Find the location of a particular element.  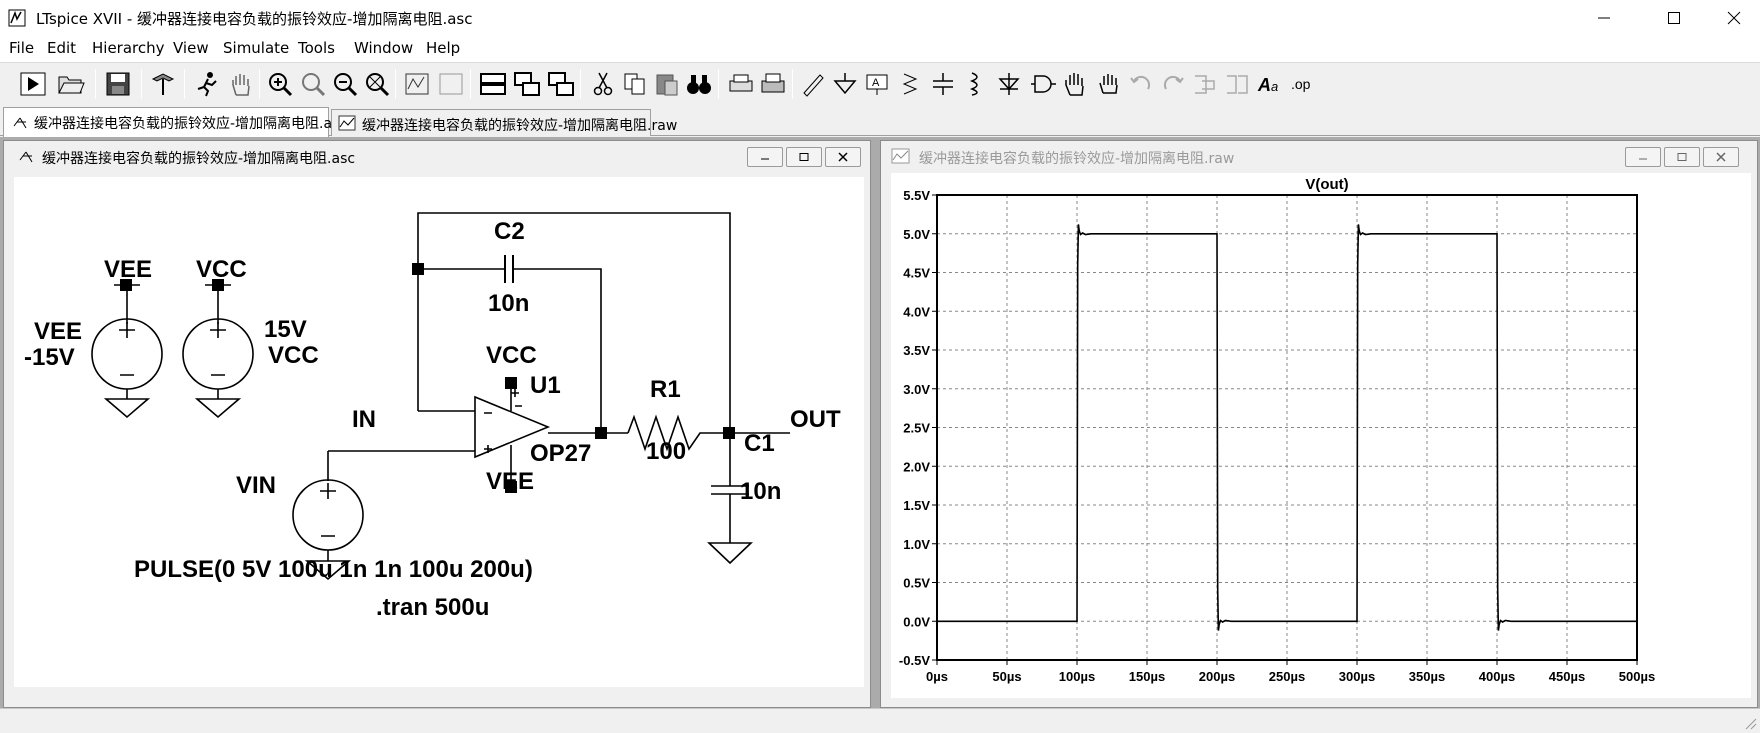

tab-waveform: 缓冲器连接电容负载的振铃效应-增加隔离电阻.raw is located at coordinates (504, 122).